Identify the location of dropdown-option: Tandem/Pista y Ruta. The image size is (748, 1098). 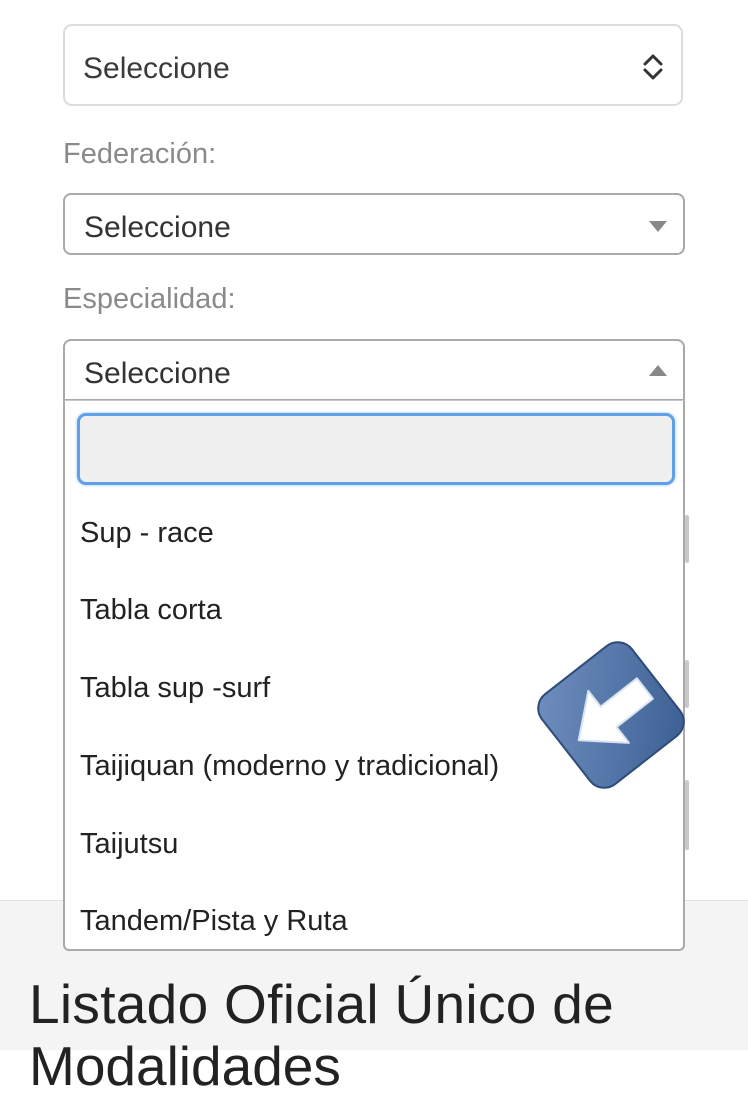
(214, 921).